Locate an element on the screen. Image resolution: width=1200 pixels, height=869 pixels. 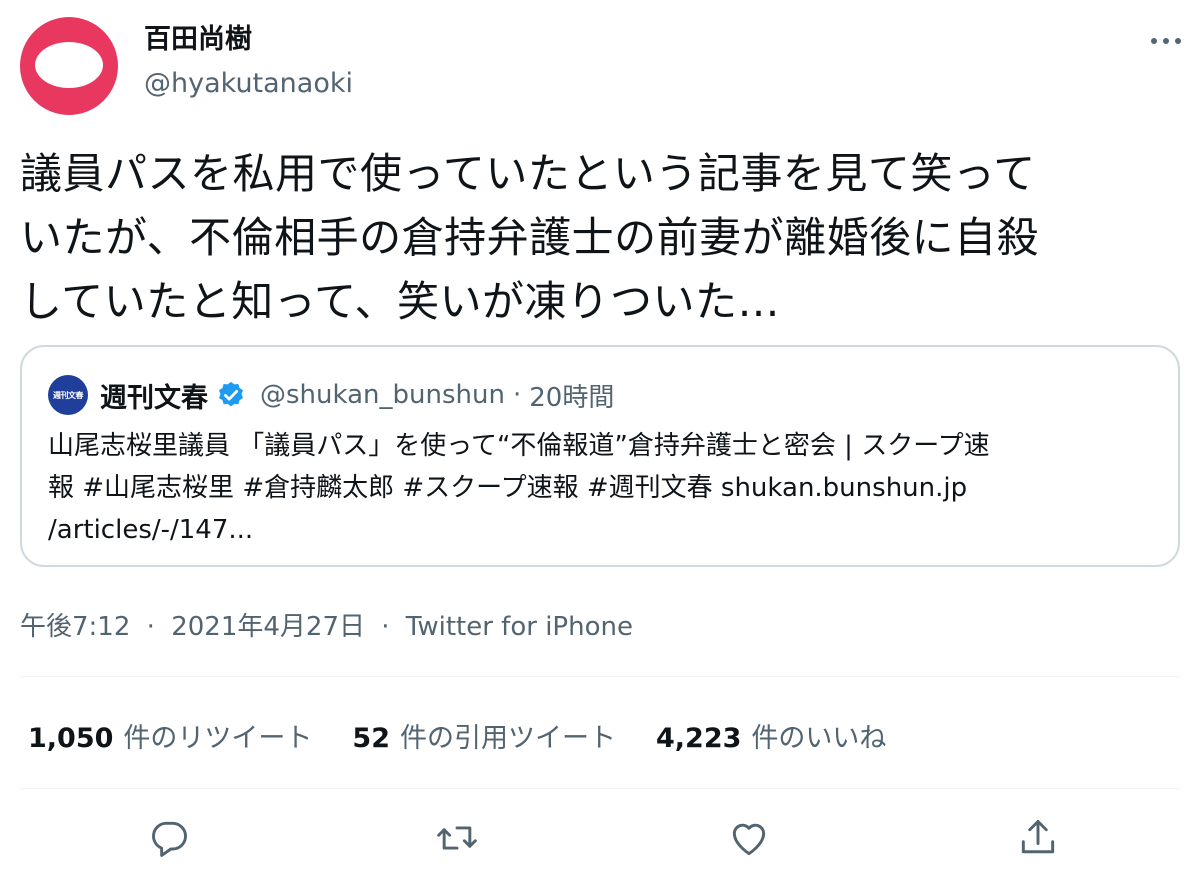
like-count: 4,223 is located at coordinates (698, 738).